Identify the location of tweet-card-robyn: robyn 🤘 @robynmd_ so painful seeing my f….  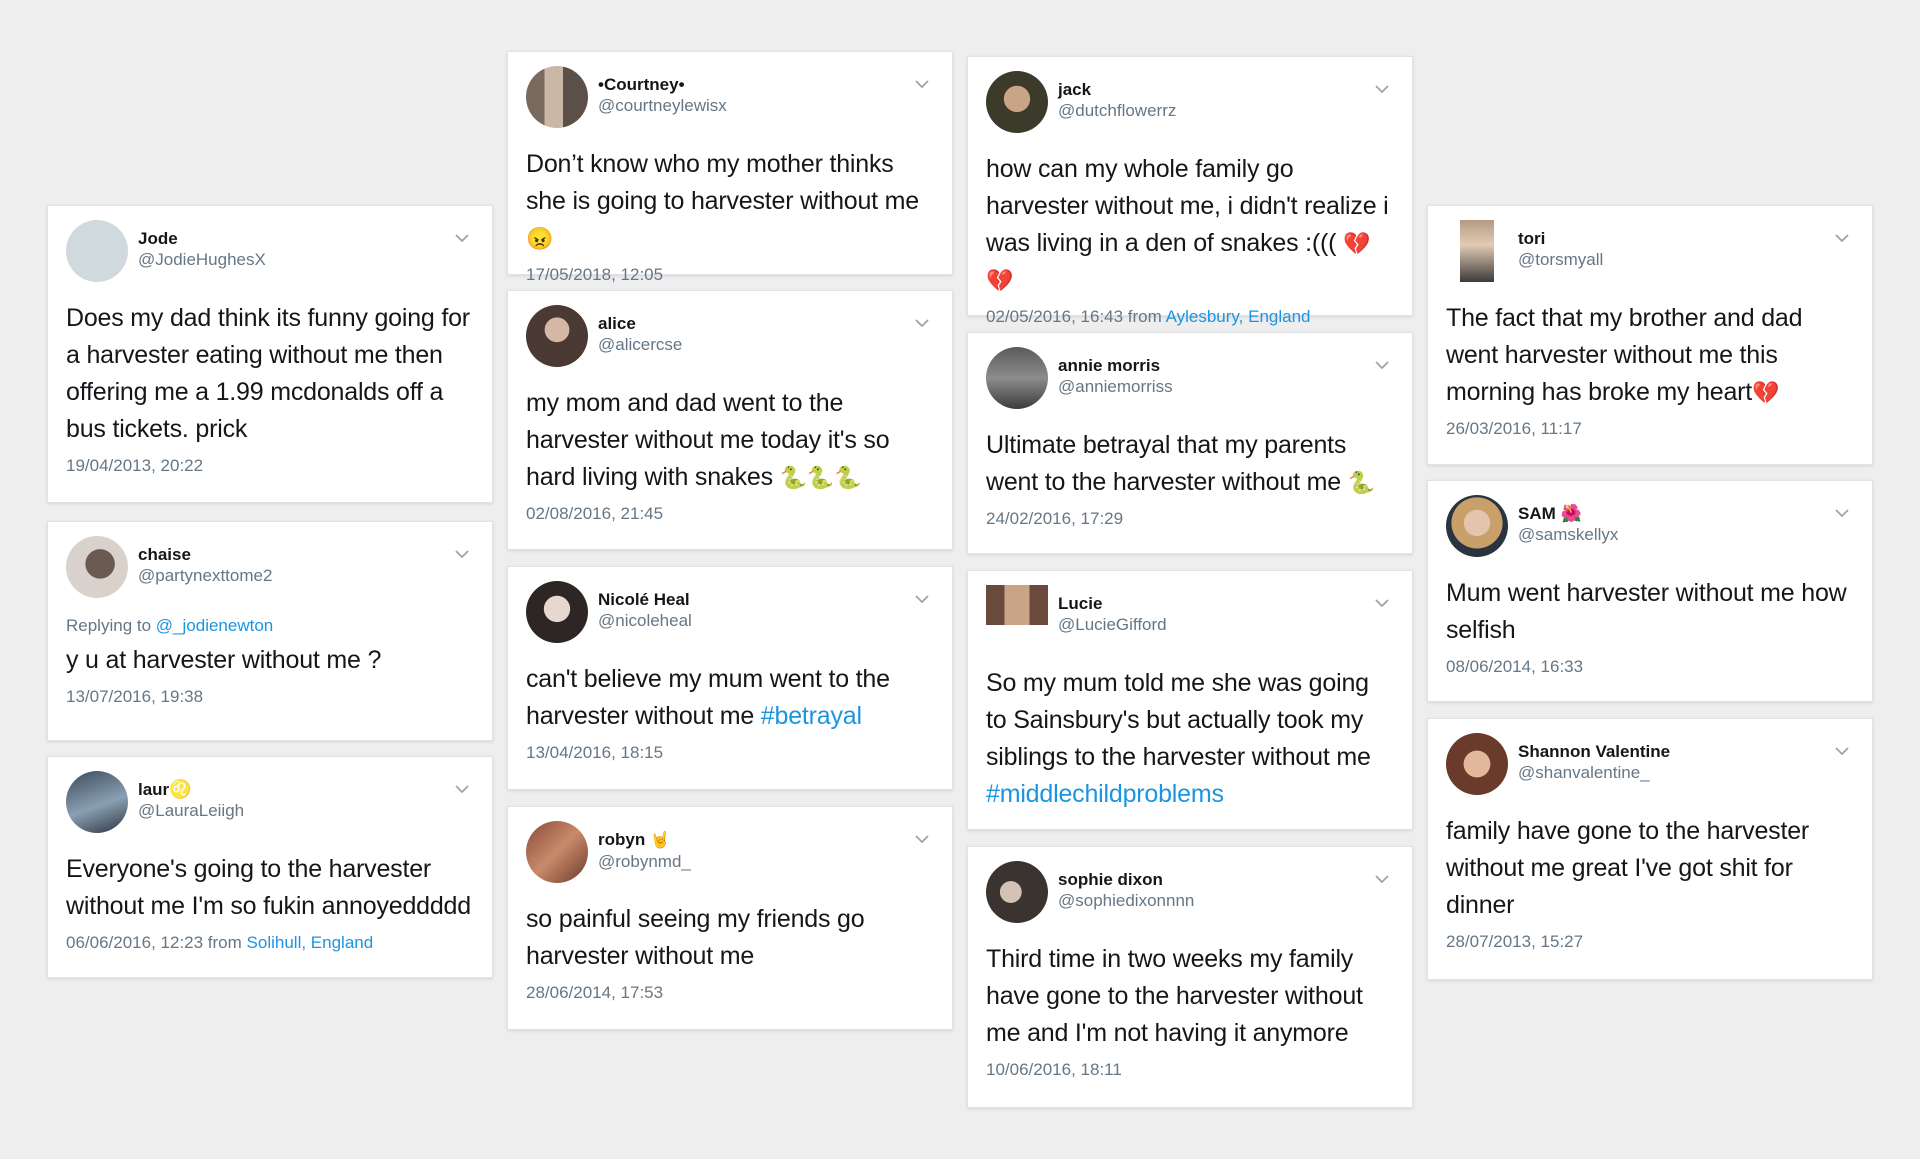
(730, 918).